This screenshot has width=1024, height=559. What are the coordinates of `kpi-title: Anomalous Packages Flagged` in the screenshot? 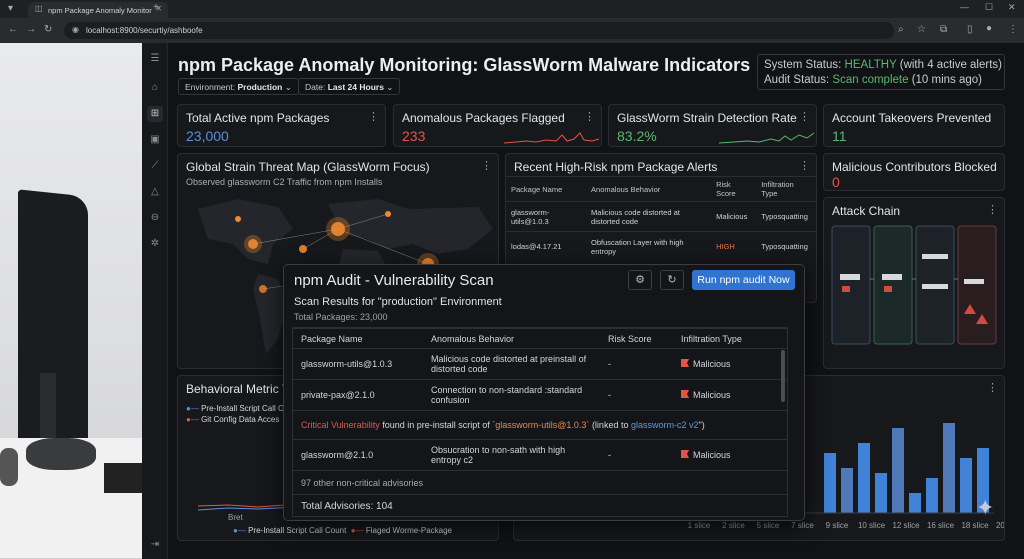 It's located at (483, 118).